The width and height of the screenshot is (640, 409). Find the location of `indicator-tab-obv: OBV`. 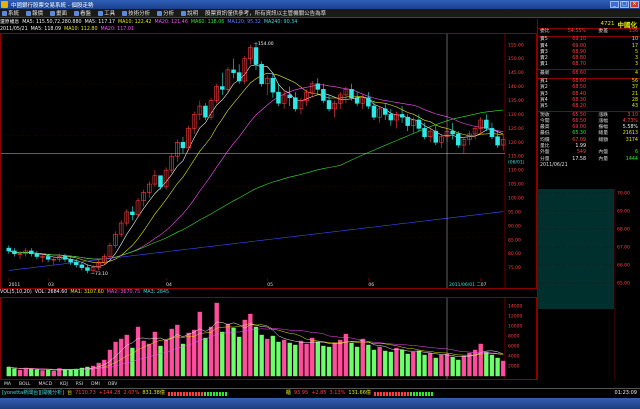

indicator-tab-obv: OBV is located at coordinates (113, 384).